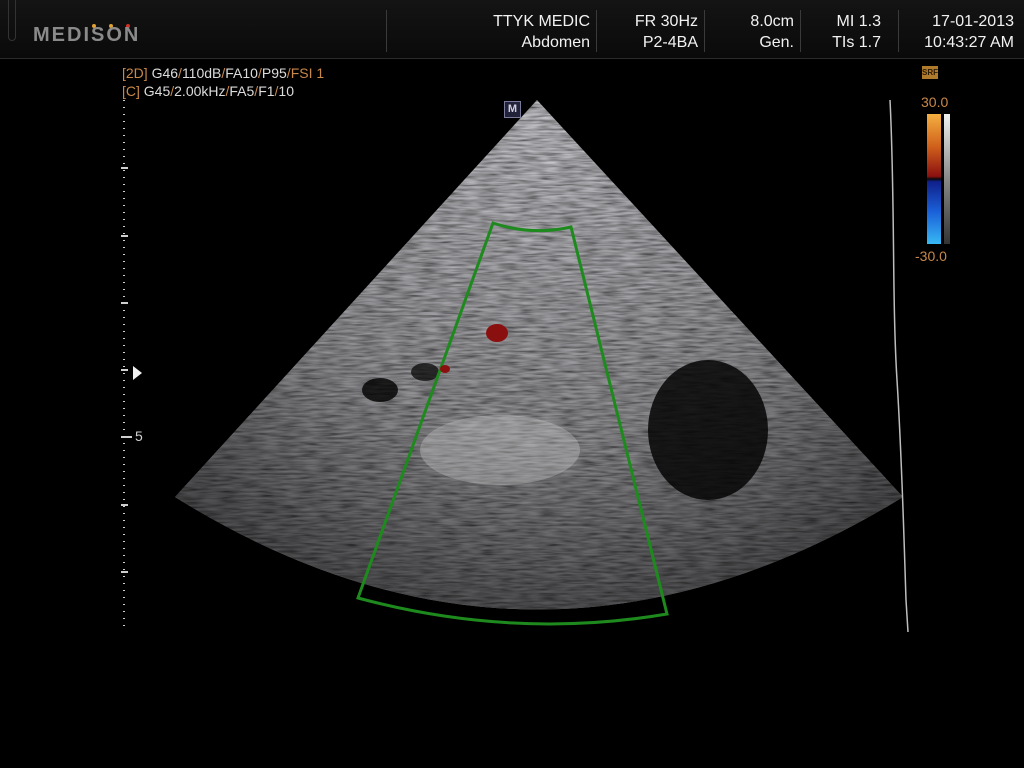 This screenshot has width=1024, height=768. What do you see at coordinates (935, 102) in the screenshot?
I see `color-scale-max: 30.0` at bounding box center [935, 102].